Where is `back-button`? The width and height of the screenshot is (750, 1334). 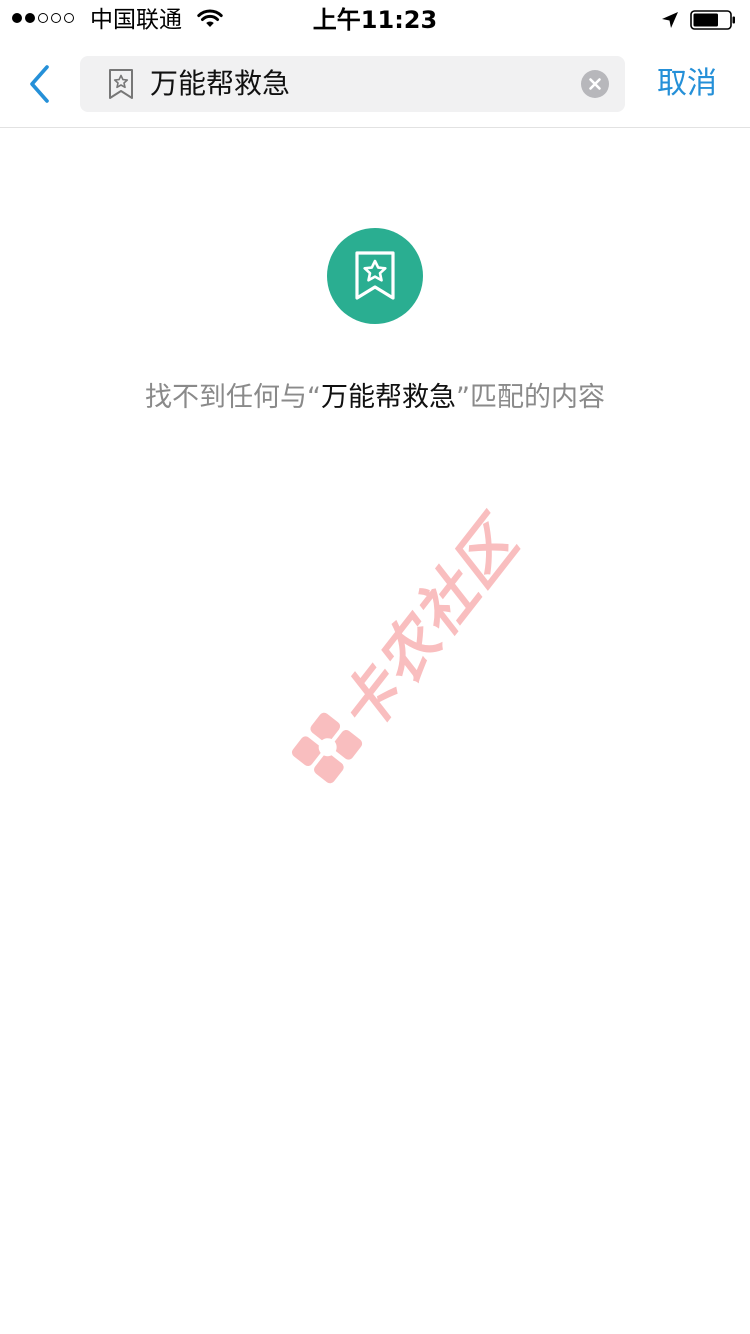
back-button is located at coordinates (40, 84).